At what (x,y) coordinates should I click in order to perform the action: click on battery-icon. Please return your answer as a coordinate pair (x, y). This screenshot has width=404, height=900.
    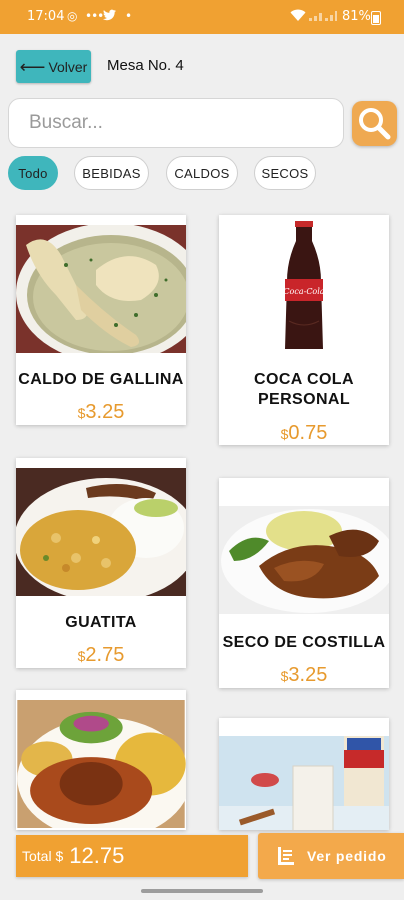
    Looking at the image, I should click on (376, 18).